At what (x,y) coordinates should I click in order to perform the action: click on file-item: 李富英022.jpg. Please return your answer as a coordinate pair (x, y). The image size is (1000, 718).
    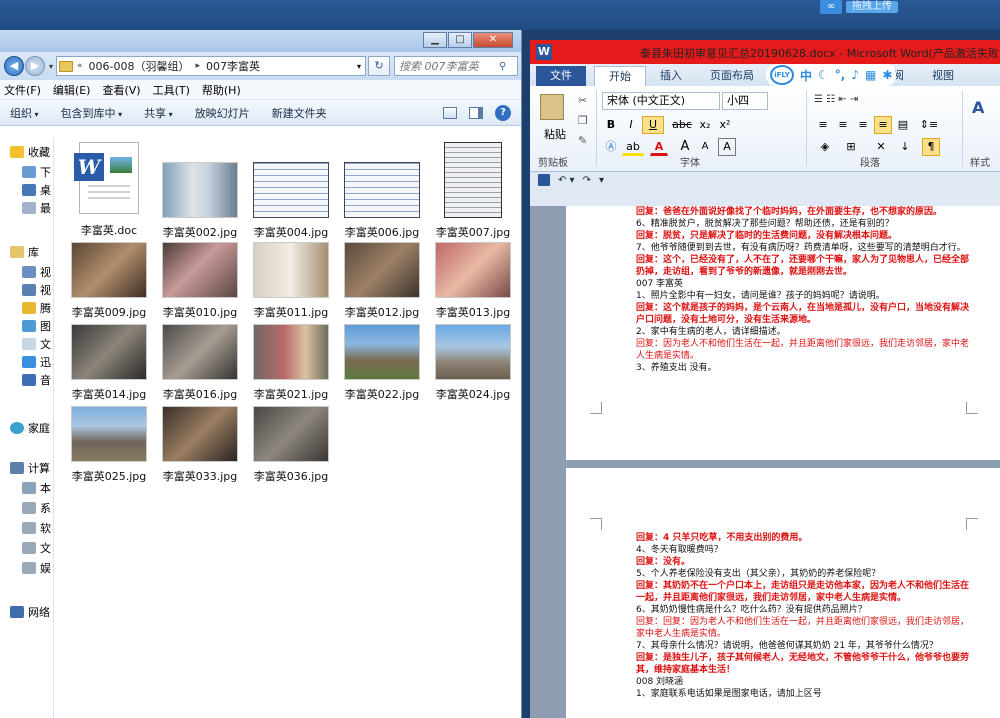
    Looking at the image, I should click on (382, 363).